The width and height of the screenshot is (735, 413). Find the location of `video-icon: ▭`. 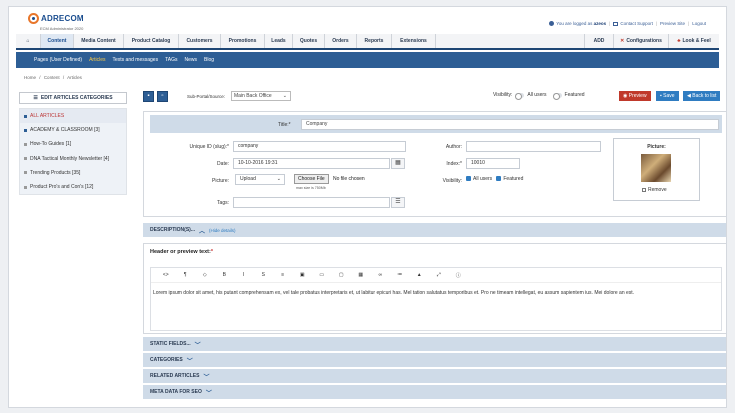

video-icon: ▭ is located at coordinates (322, 275).